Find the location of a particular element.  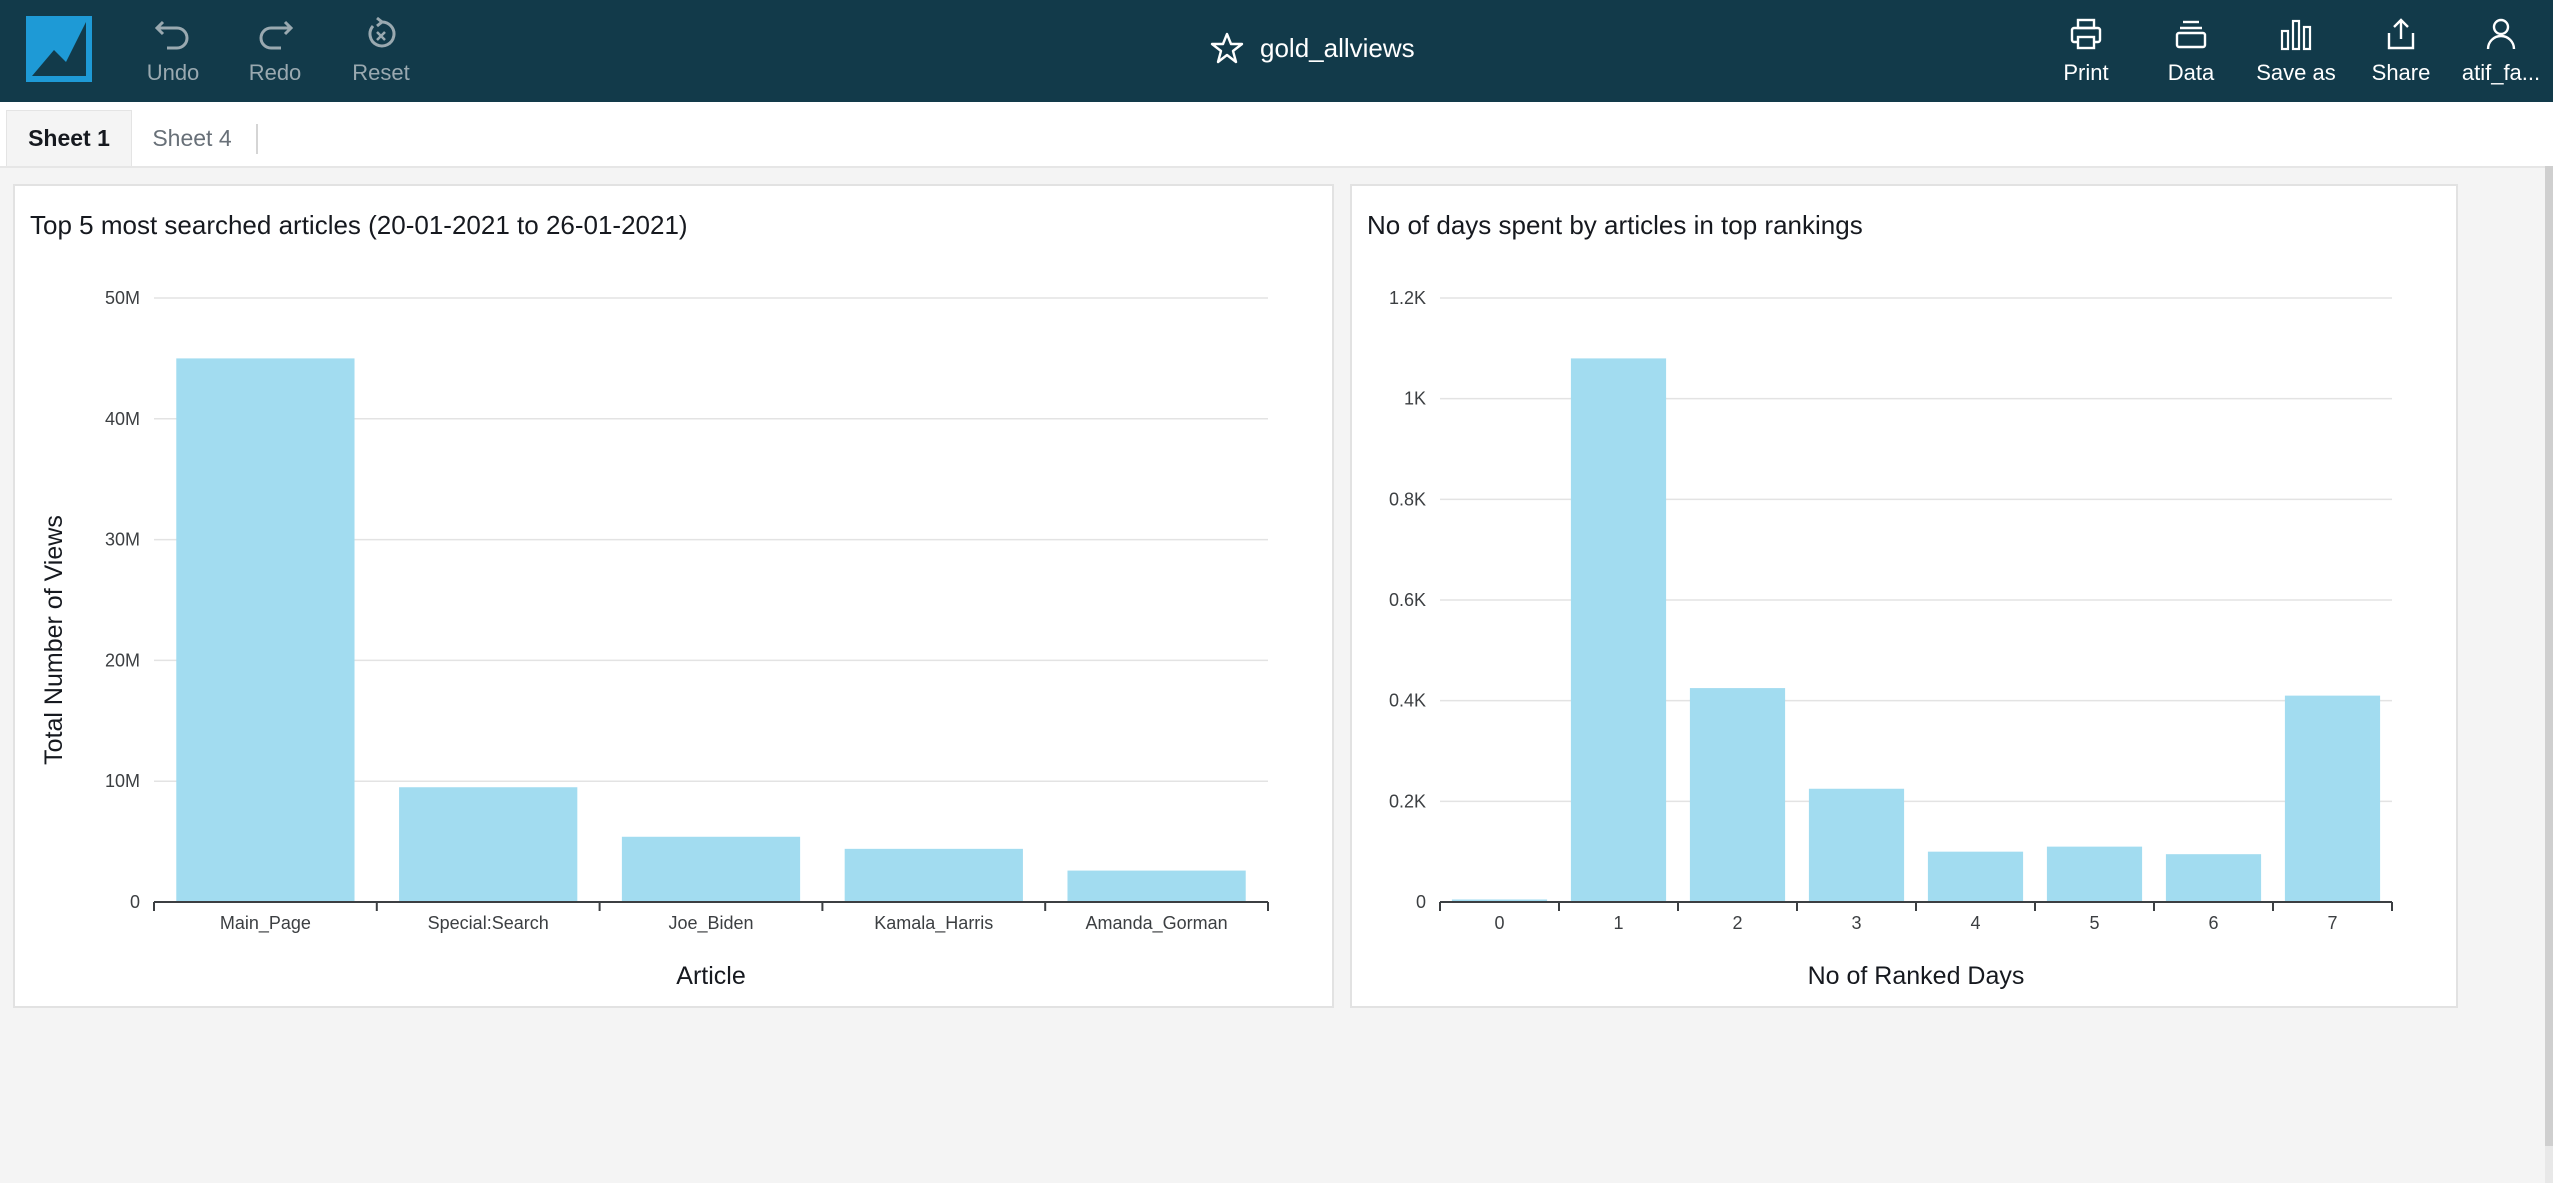

share-icon is located at coordinates (2401, 34).